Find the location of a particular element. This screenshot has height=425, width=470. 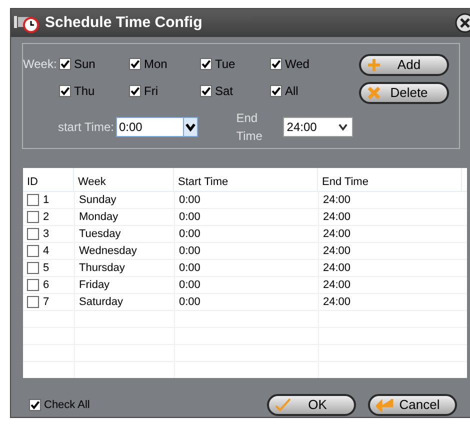

table-cell-text: 7 is located at coordinates (46, 302).